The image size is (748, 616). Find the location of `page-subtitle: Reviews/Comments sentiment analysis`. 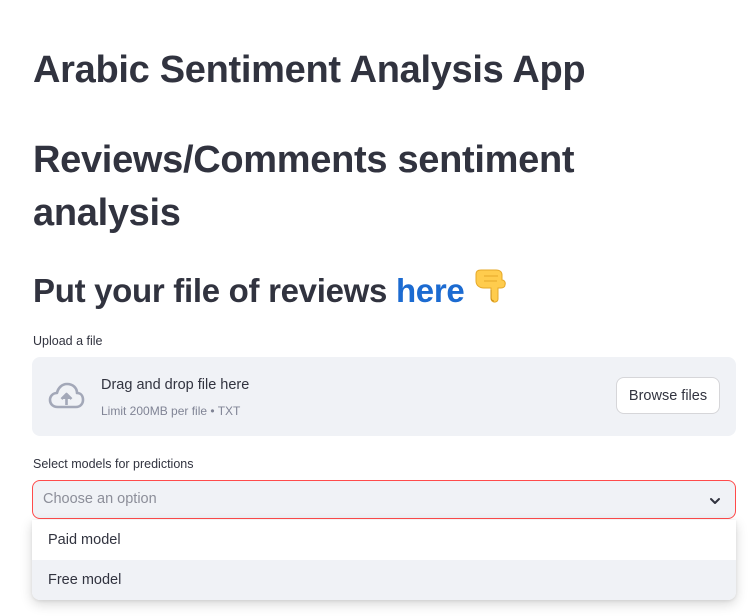

page-subtitle: Reviews/Comments sentiment analysis is located at coordinates (304, 186).